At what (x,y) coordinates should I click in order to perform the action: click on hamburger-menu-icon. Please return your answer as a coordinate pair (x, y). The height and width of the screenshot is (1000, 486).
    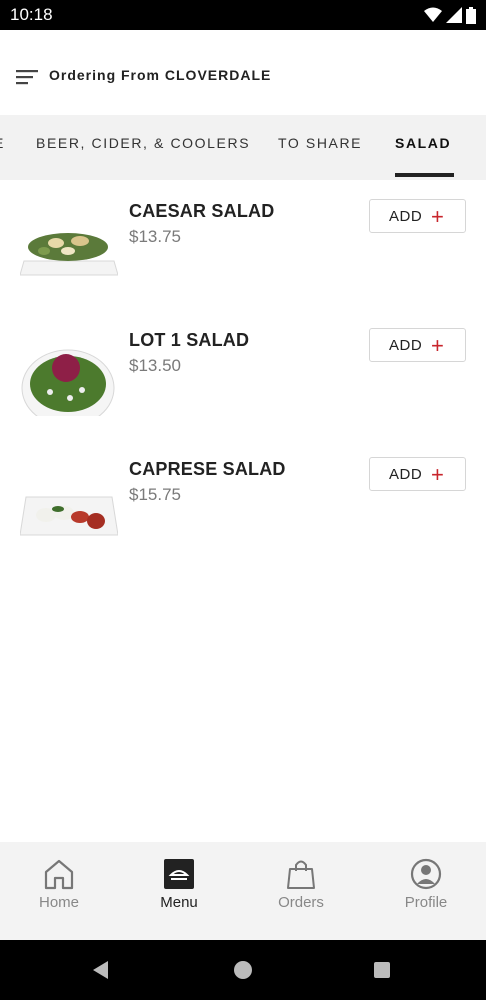
    Looking at the image, I should click on (27, 77).